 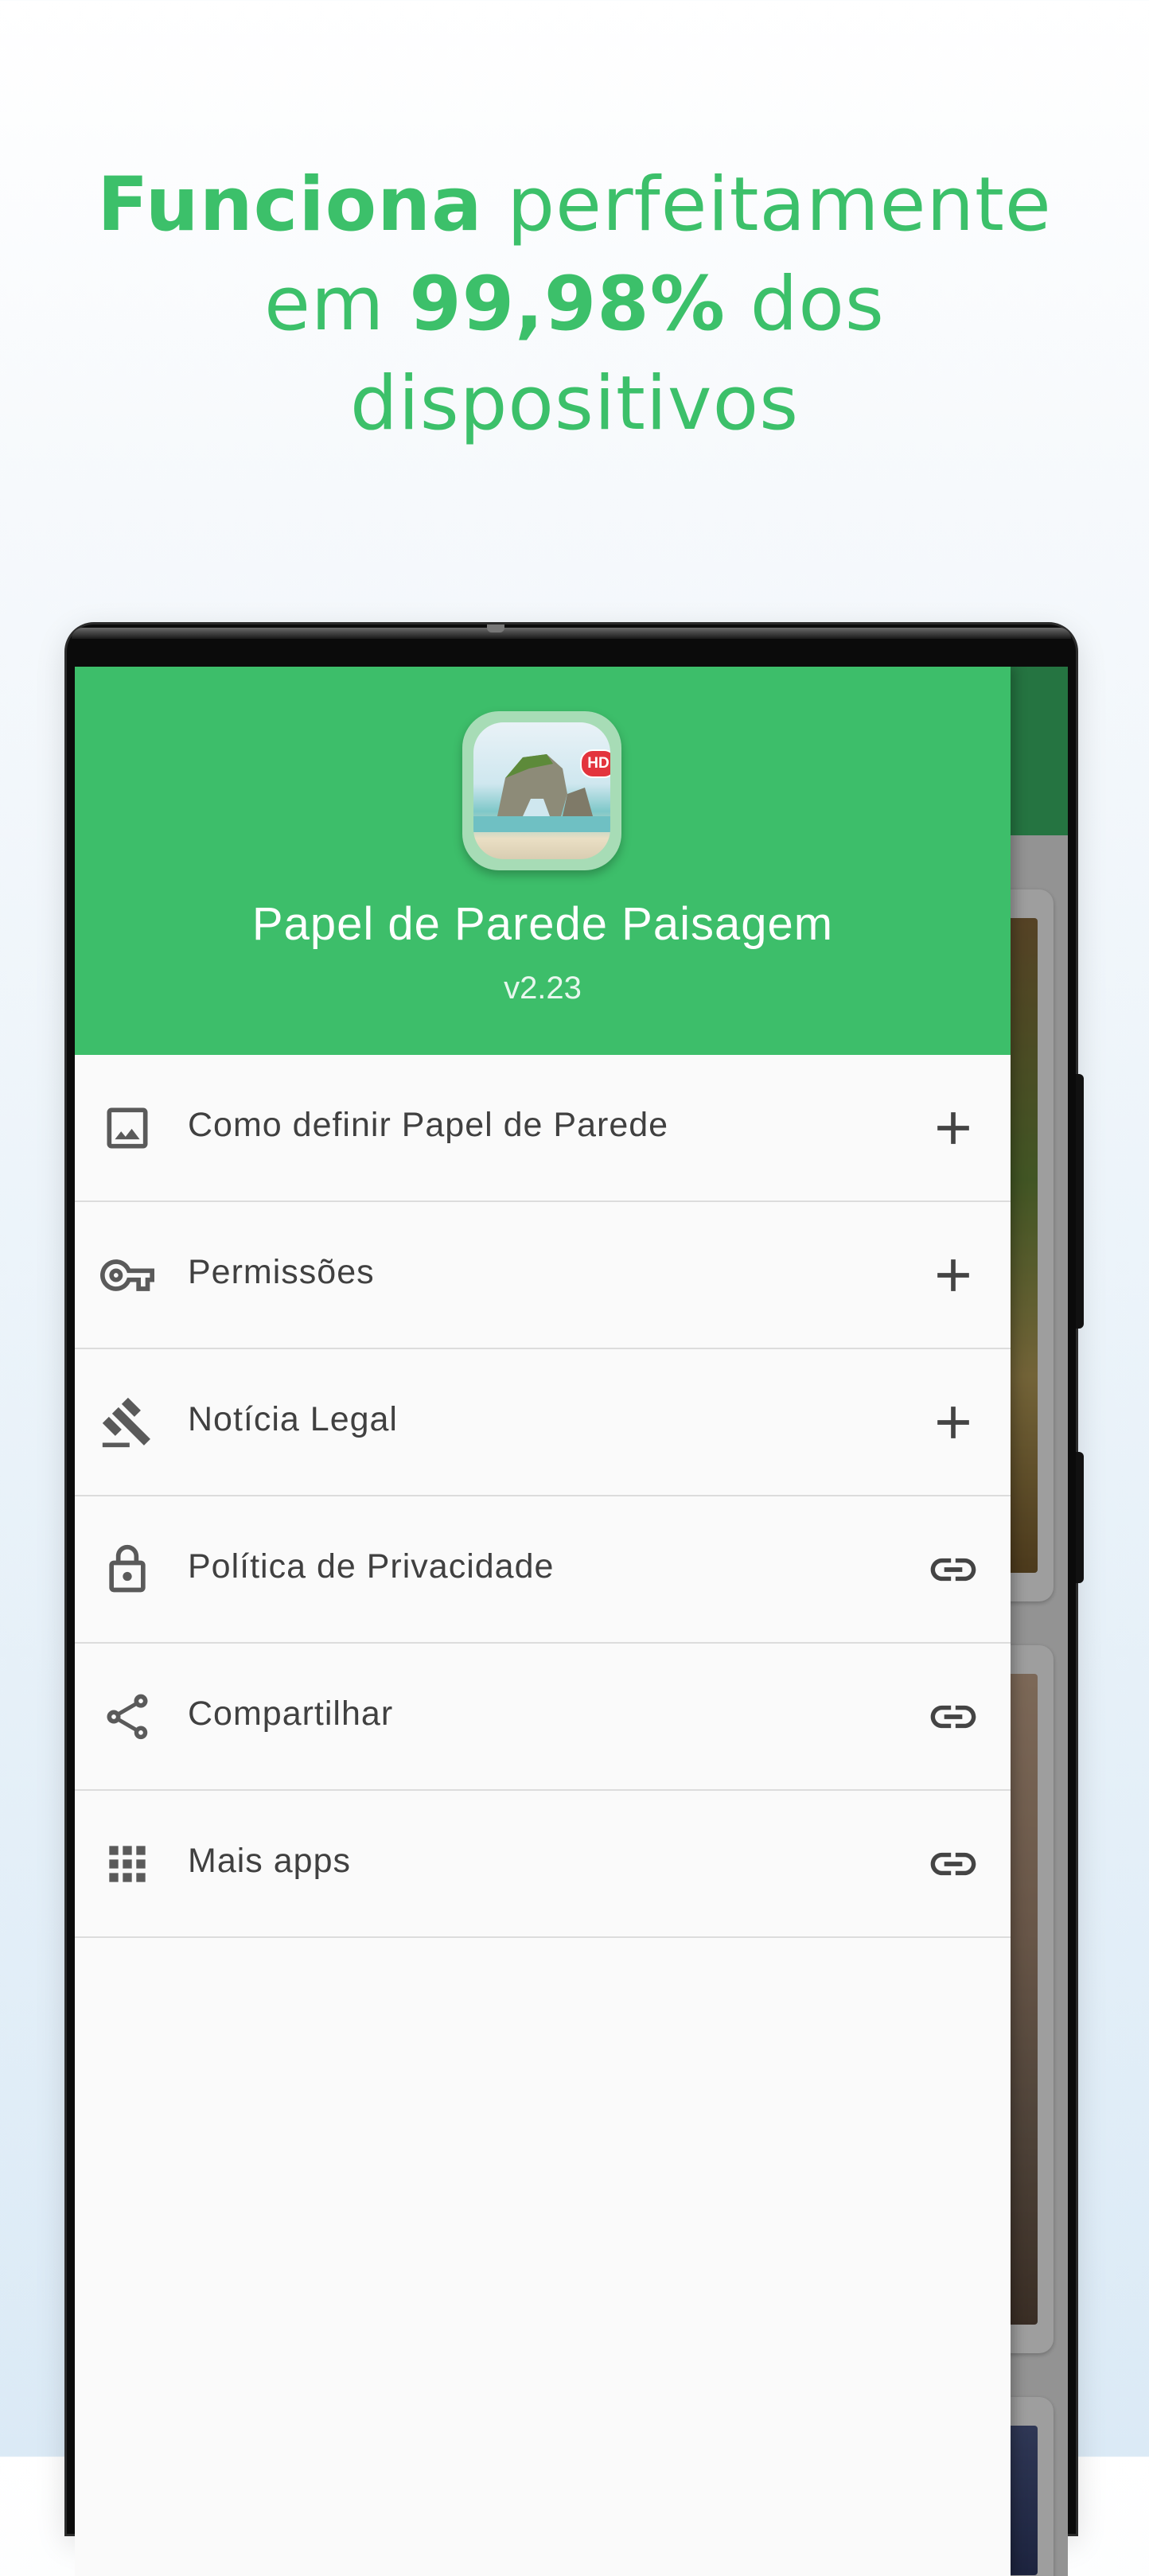 I want to click on key-icon, so click(x=127, y=1275).